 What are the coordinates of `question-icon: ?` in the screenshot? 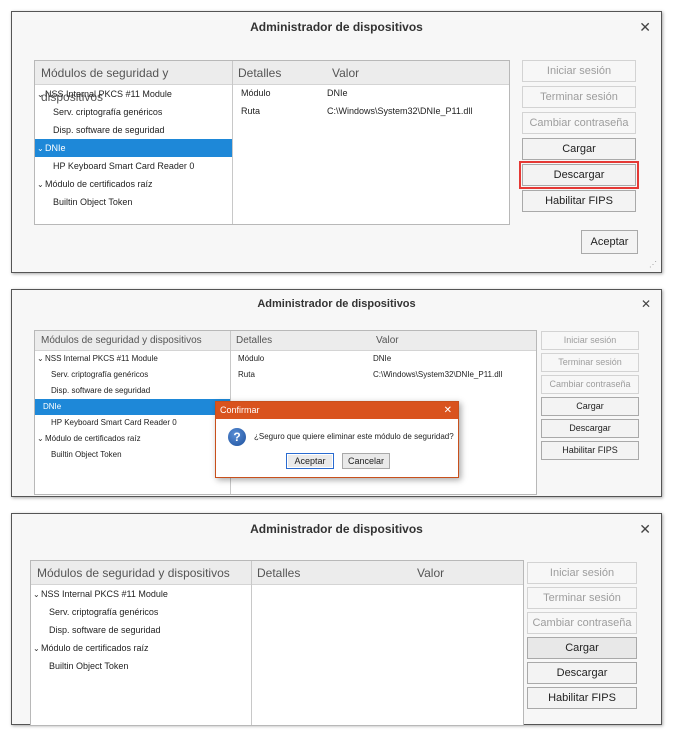 It's located at (237, 437).